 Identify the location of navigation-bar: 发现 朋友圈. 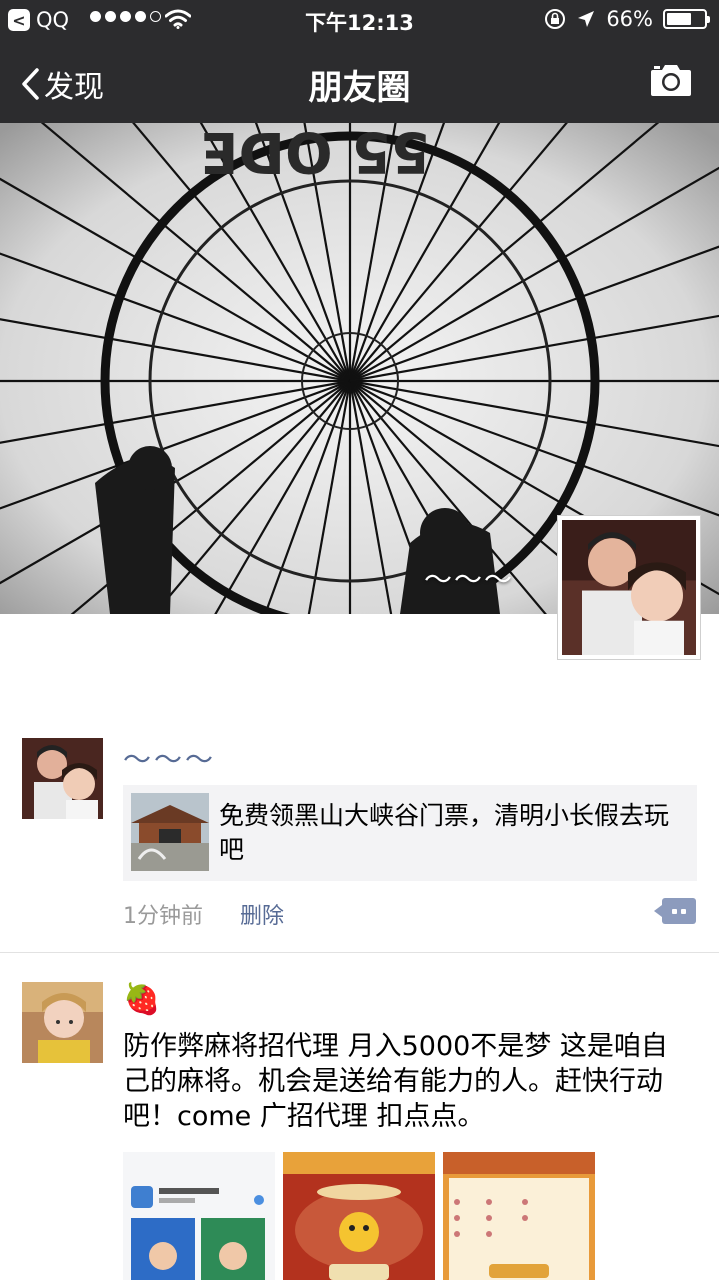
(359, 81).